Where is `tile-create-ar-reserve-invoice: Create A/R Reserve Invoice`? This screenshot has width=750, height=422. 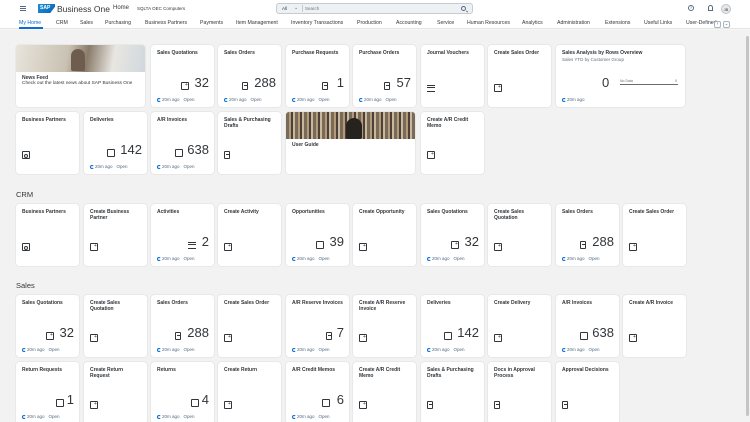
tile-create-ar-reserve-invoice: Create A/R Reserve Invoice is located at coordinates (384, 326).